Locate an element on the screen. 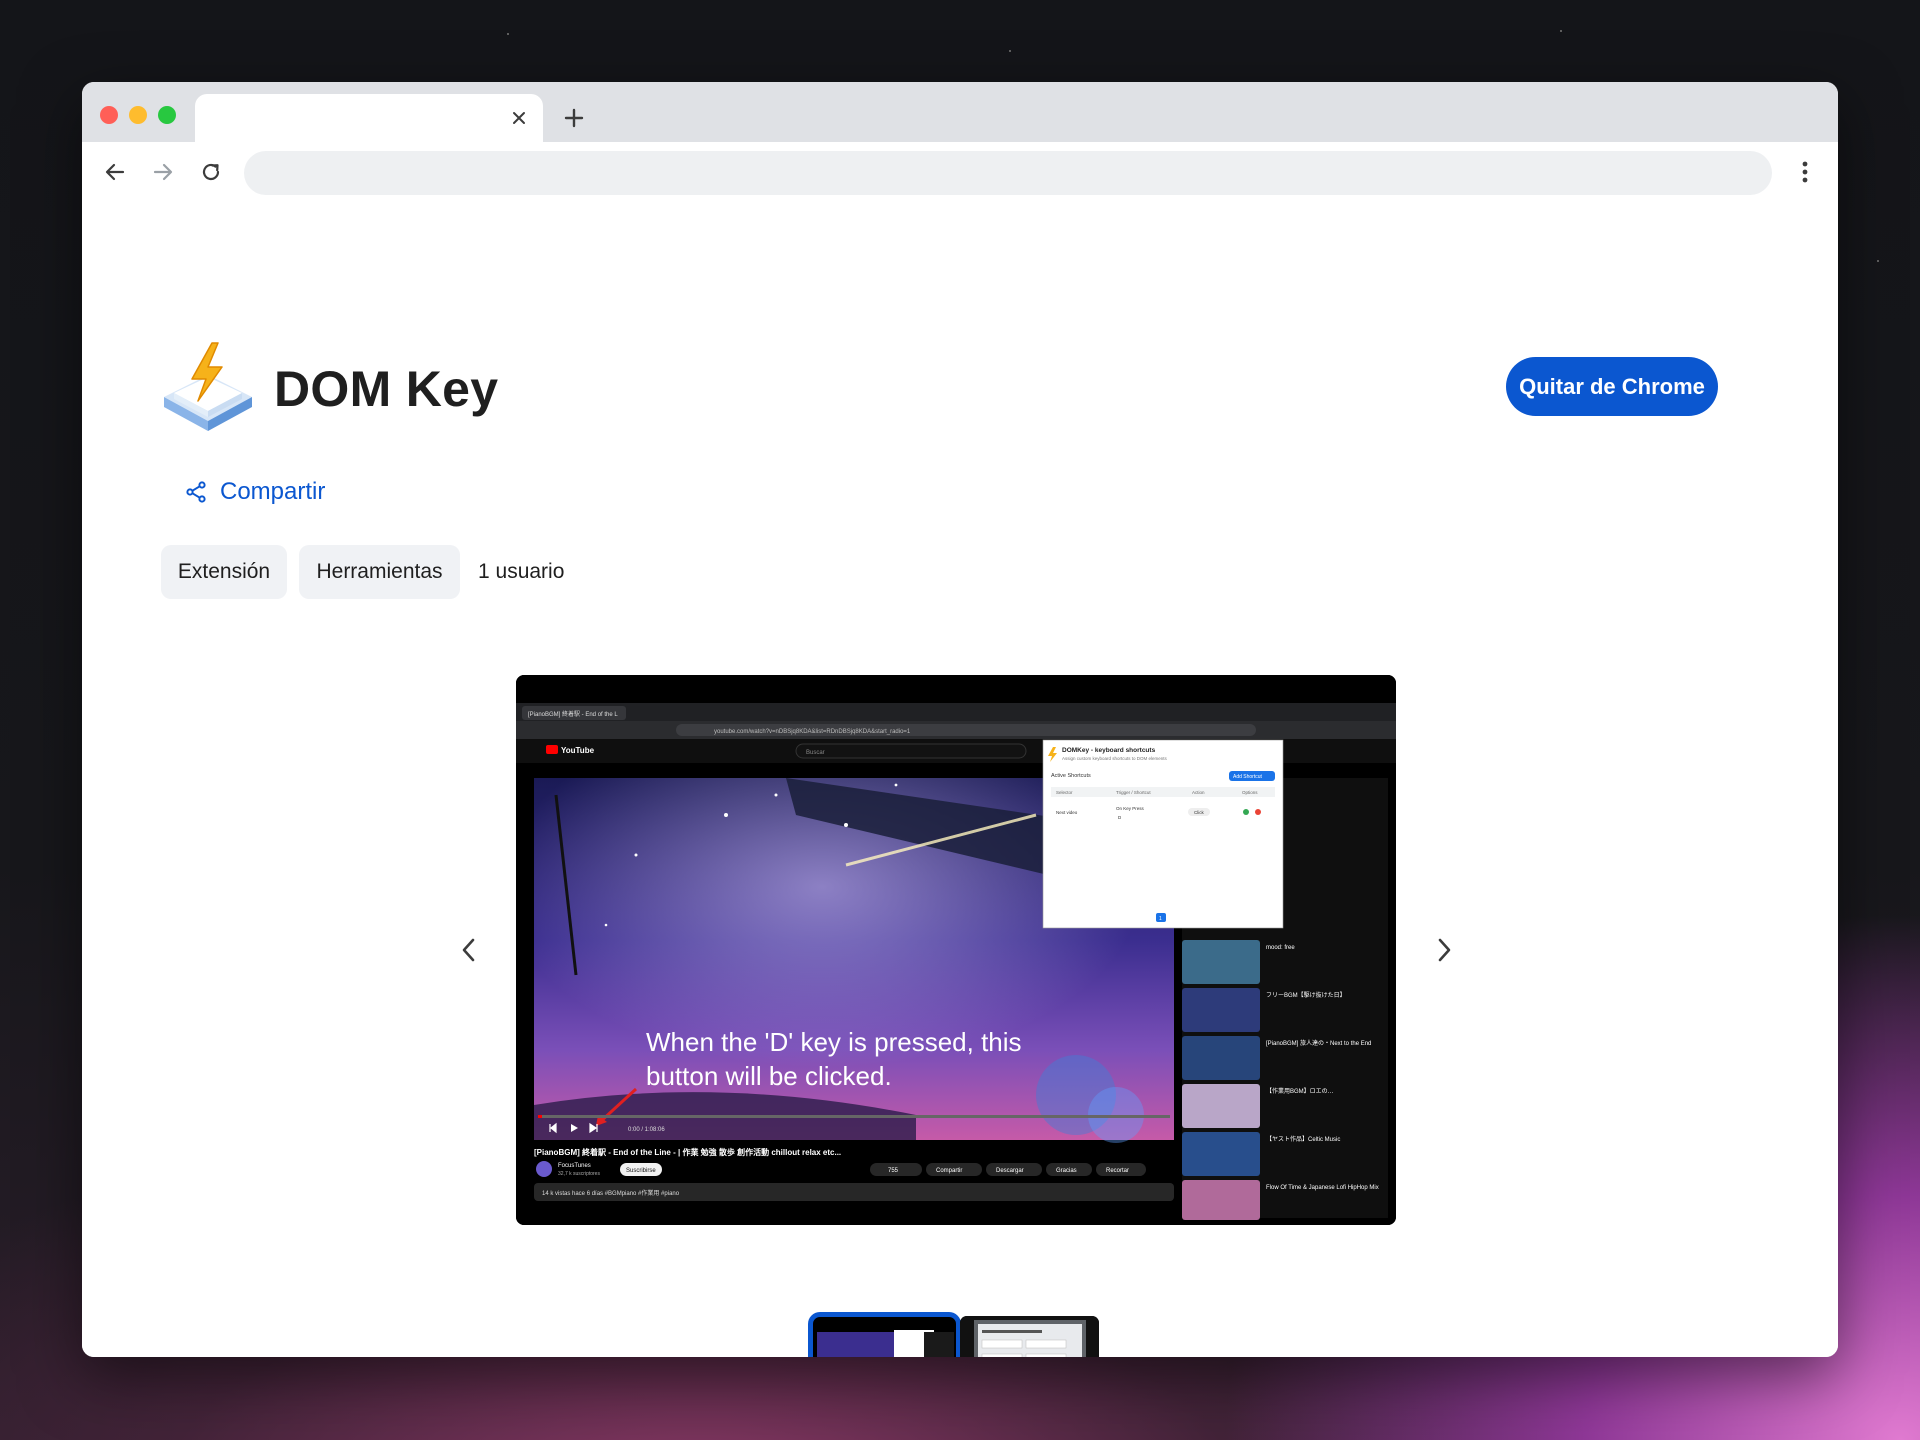 The width and height of the screenshot is (1920, 1440). browser-toolbar is located at coordinates (960, 172).